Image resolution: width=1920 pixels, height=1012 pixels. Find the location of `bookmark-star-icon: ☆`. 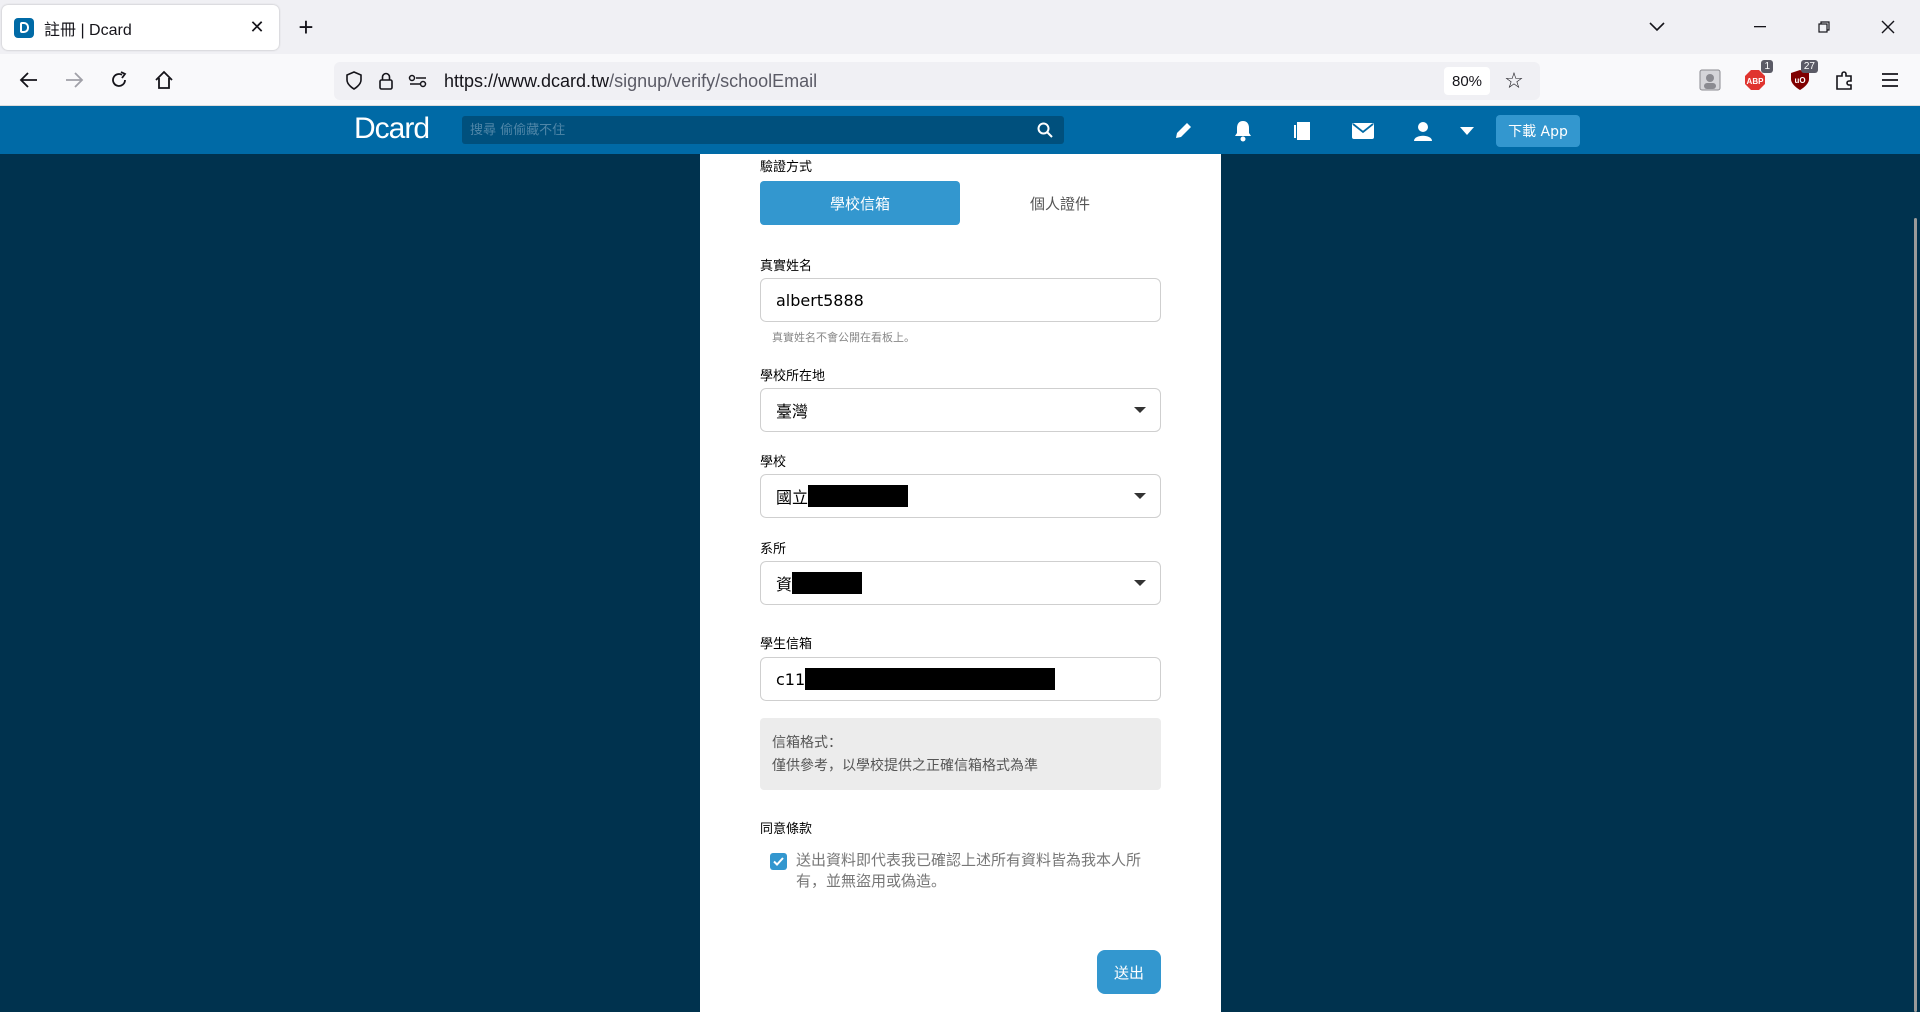

bookmark-star-icon: ☆ is located at coordinates (1514, 81).